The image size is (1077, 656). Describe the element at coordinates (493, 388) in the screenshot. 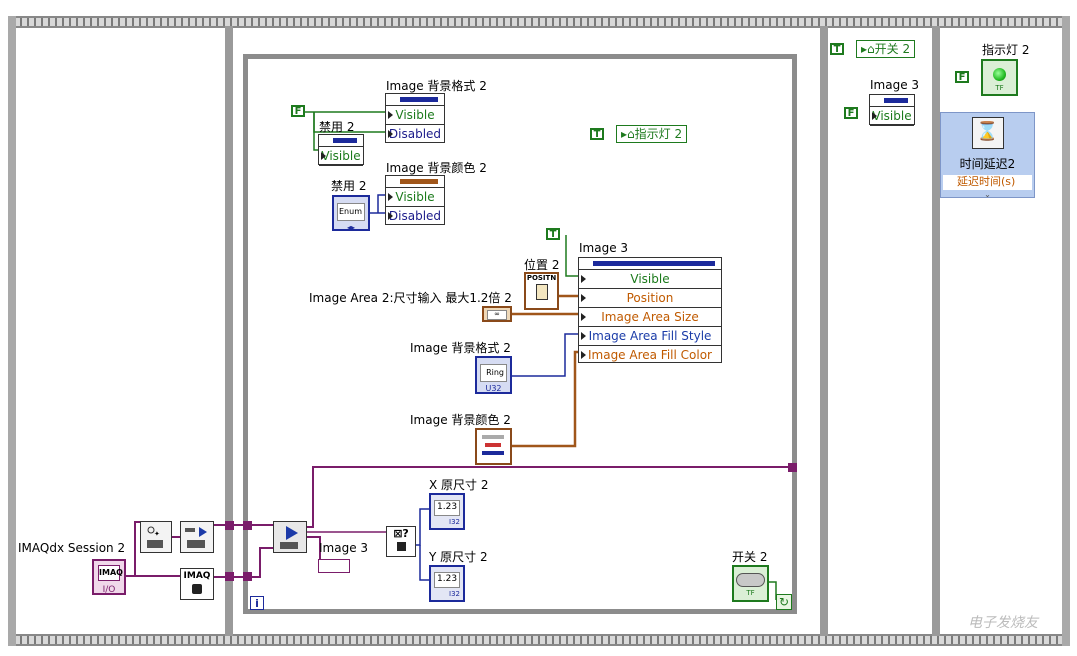

I see `ring-sub: U32` at that location.